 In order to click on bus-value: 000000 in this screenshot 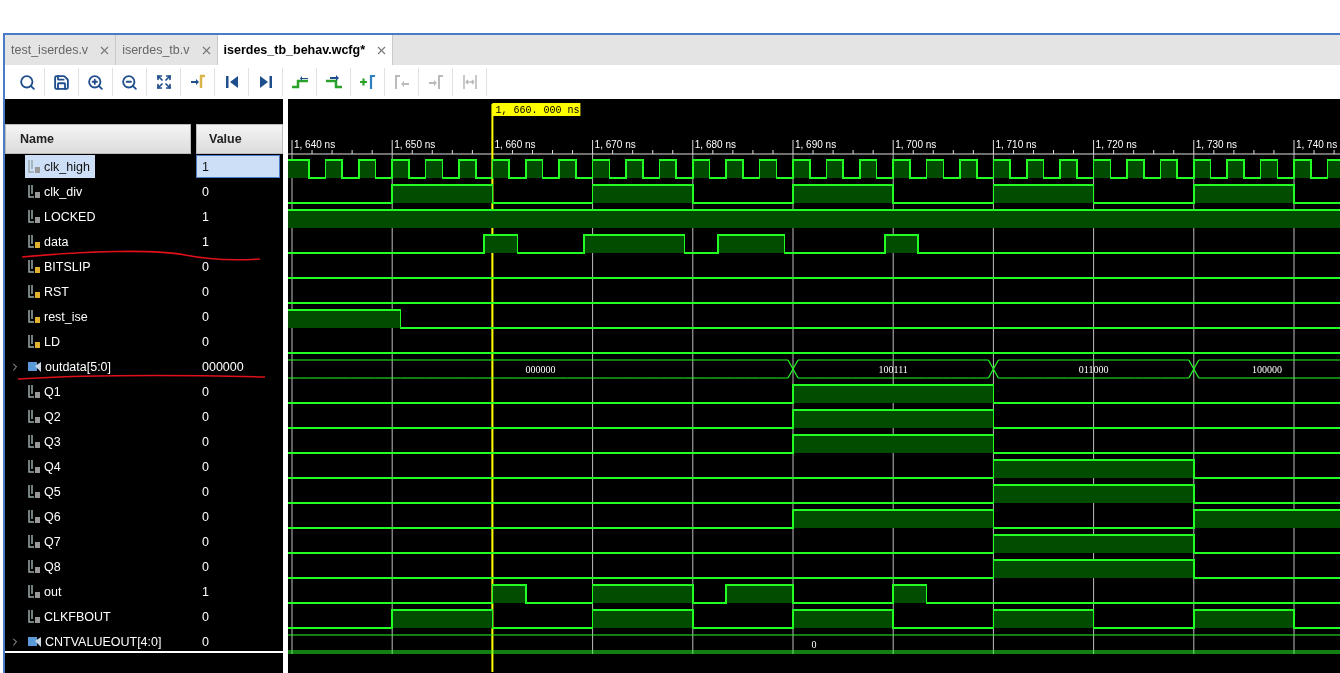, I will do `click(540, 369)`.